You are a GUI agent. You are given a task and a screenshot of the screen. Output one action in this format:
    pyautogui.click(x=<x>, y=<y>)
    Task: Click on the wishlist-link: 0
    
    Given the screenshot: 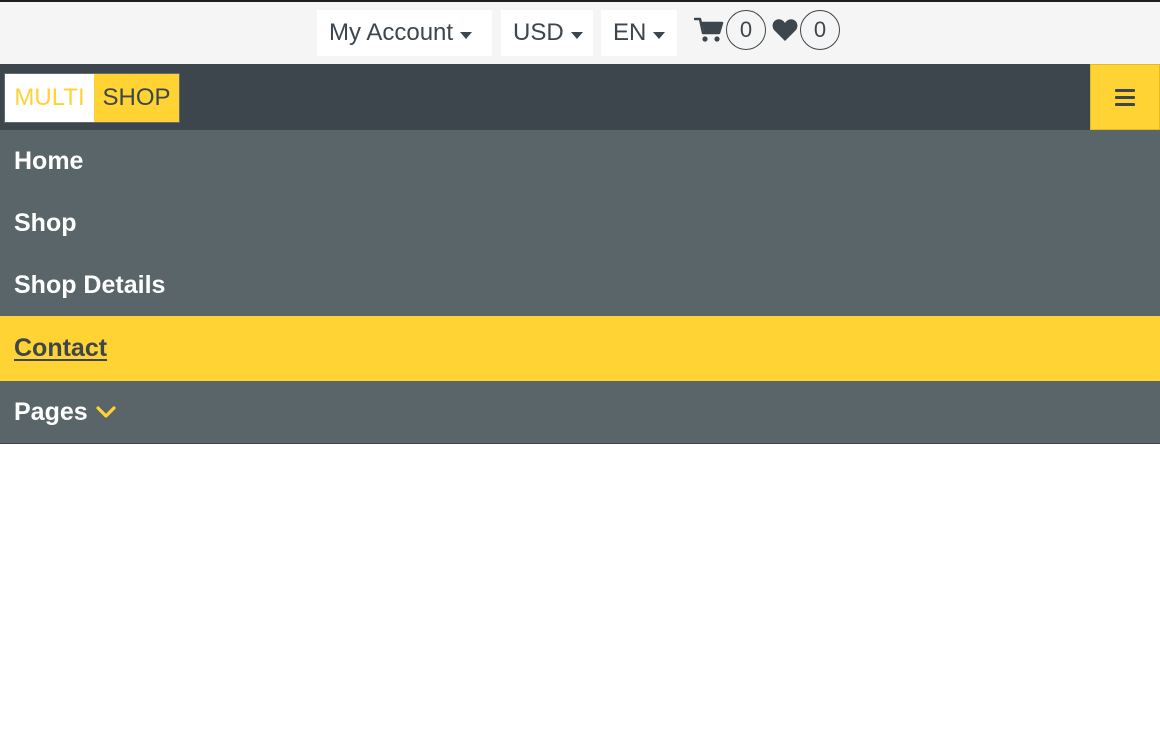 What is the action you would take?
    pyautogui.click(x=806, y=30)
    